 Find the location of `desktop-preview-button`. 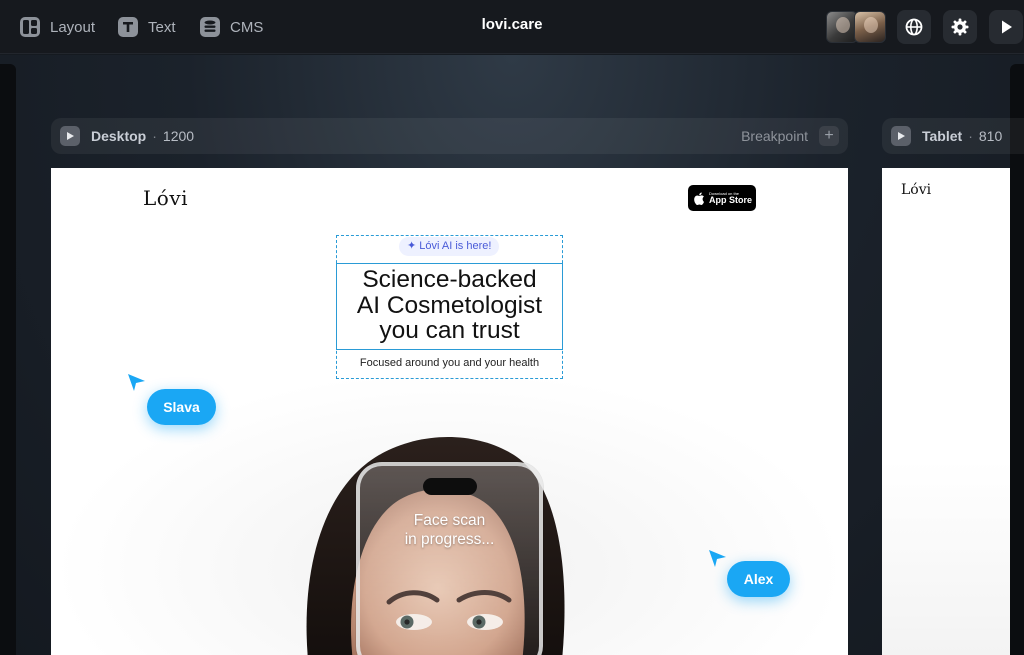

desktop-preview-button is located at coordinates (70, 136).